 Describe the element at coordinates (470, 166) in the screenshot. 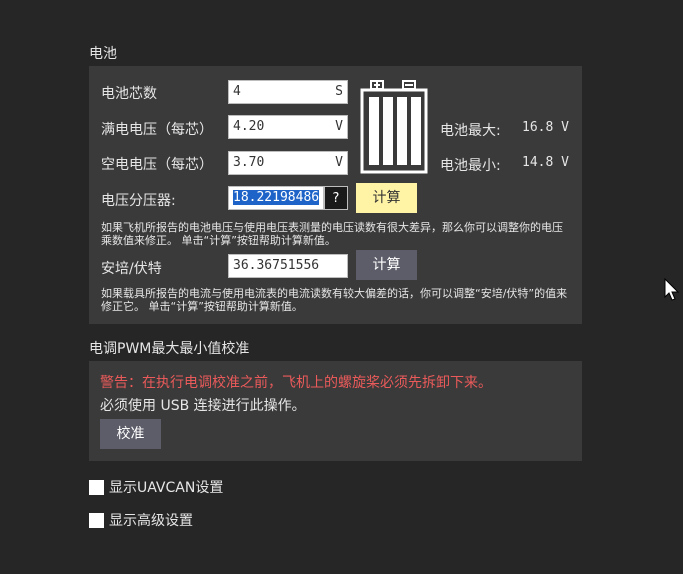

I see `battery-min-label: 电池最小:` at that location.